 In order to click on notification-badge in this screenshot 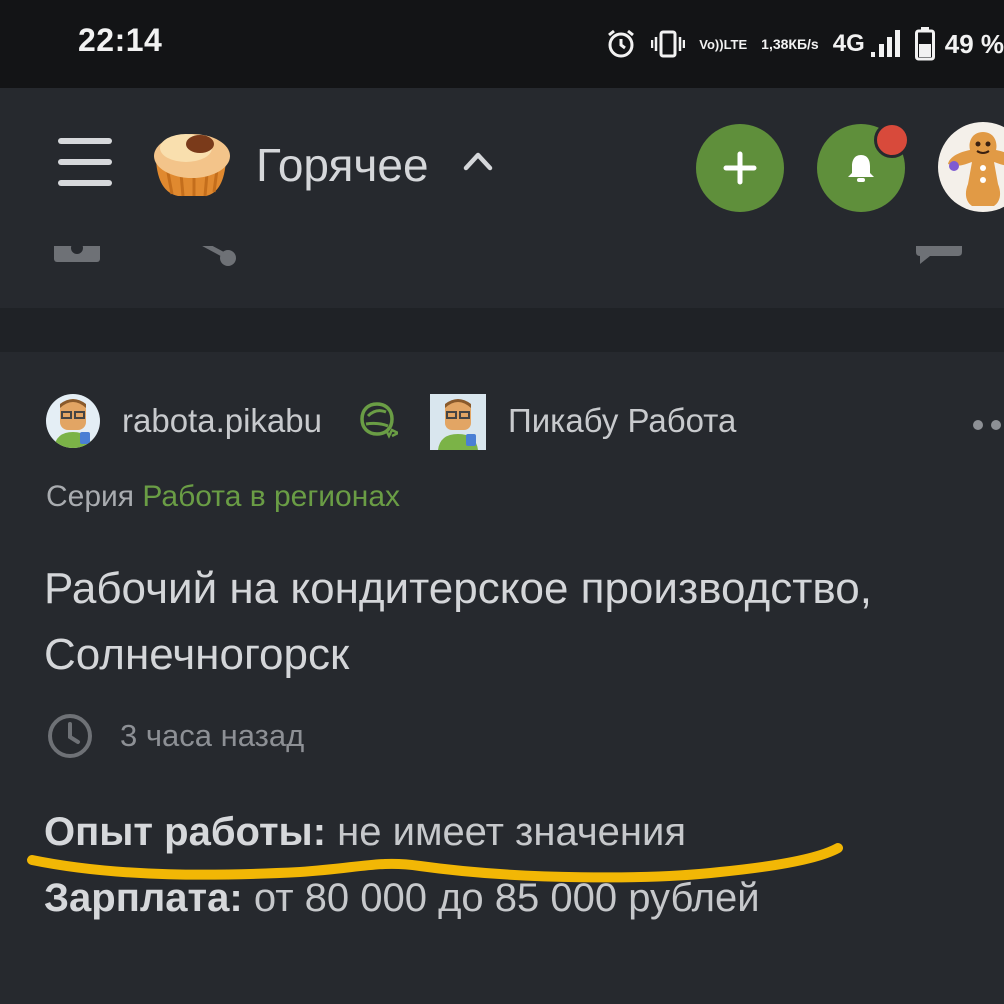, I will do `click(892, 140)`.